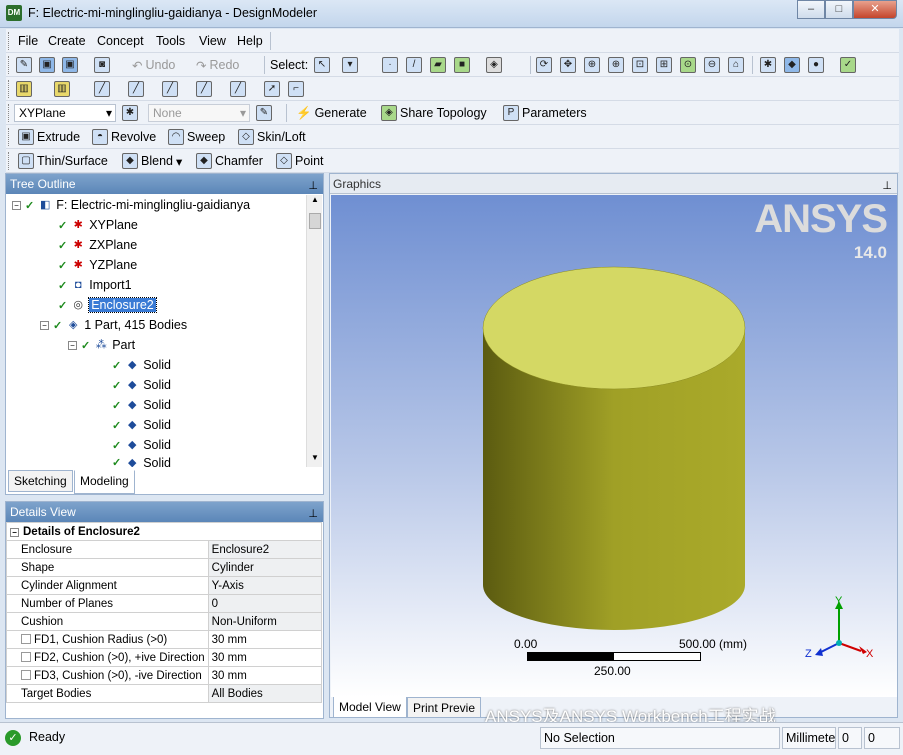 The height and width of the screenshot is (755, 903). Describe the element at coordinates (164, 567) in the screenshot. I see `details-row: Shape Cylinder` at that location.